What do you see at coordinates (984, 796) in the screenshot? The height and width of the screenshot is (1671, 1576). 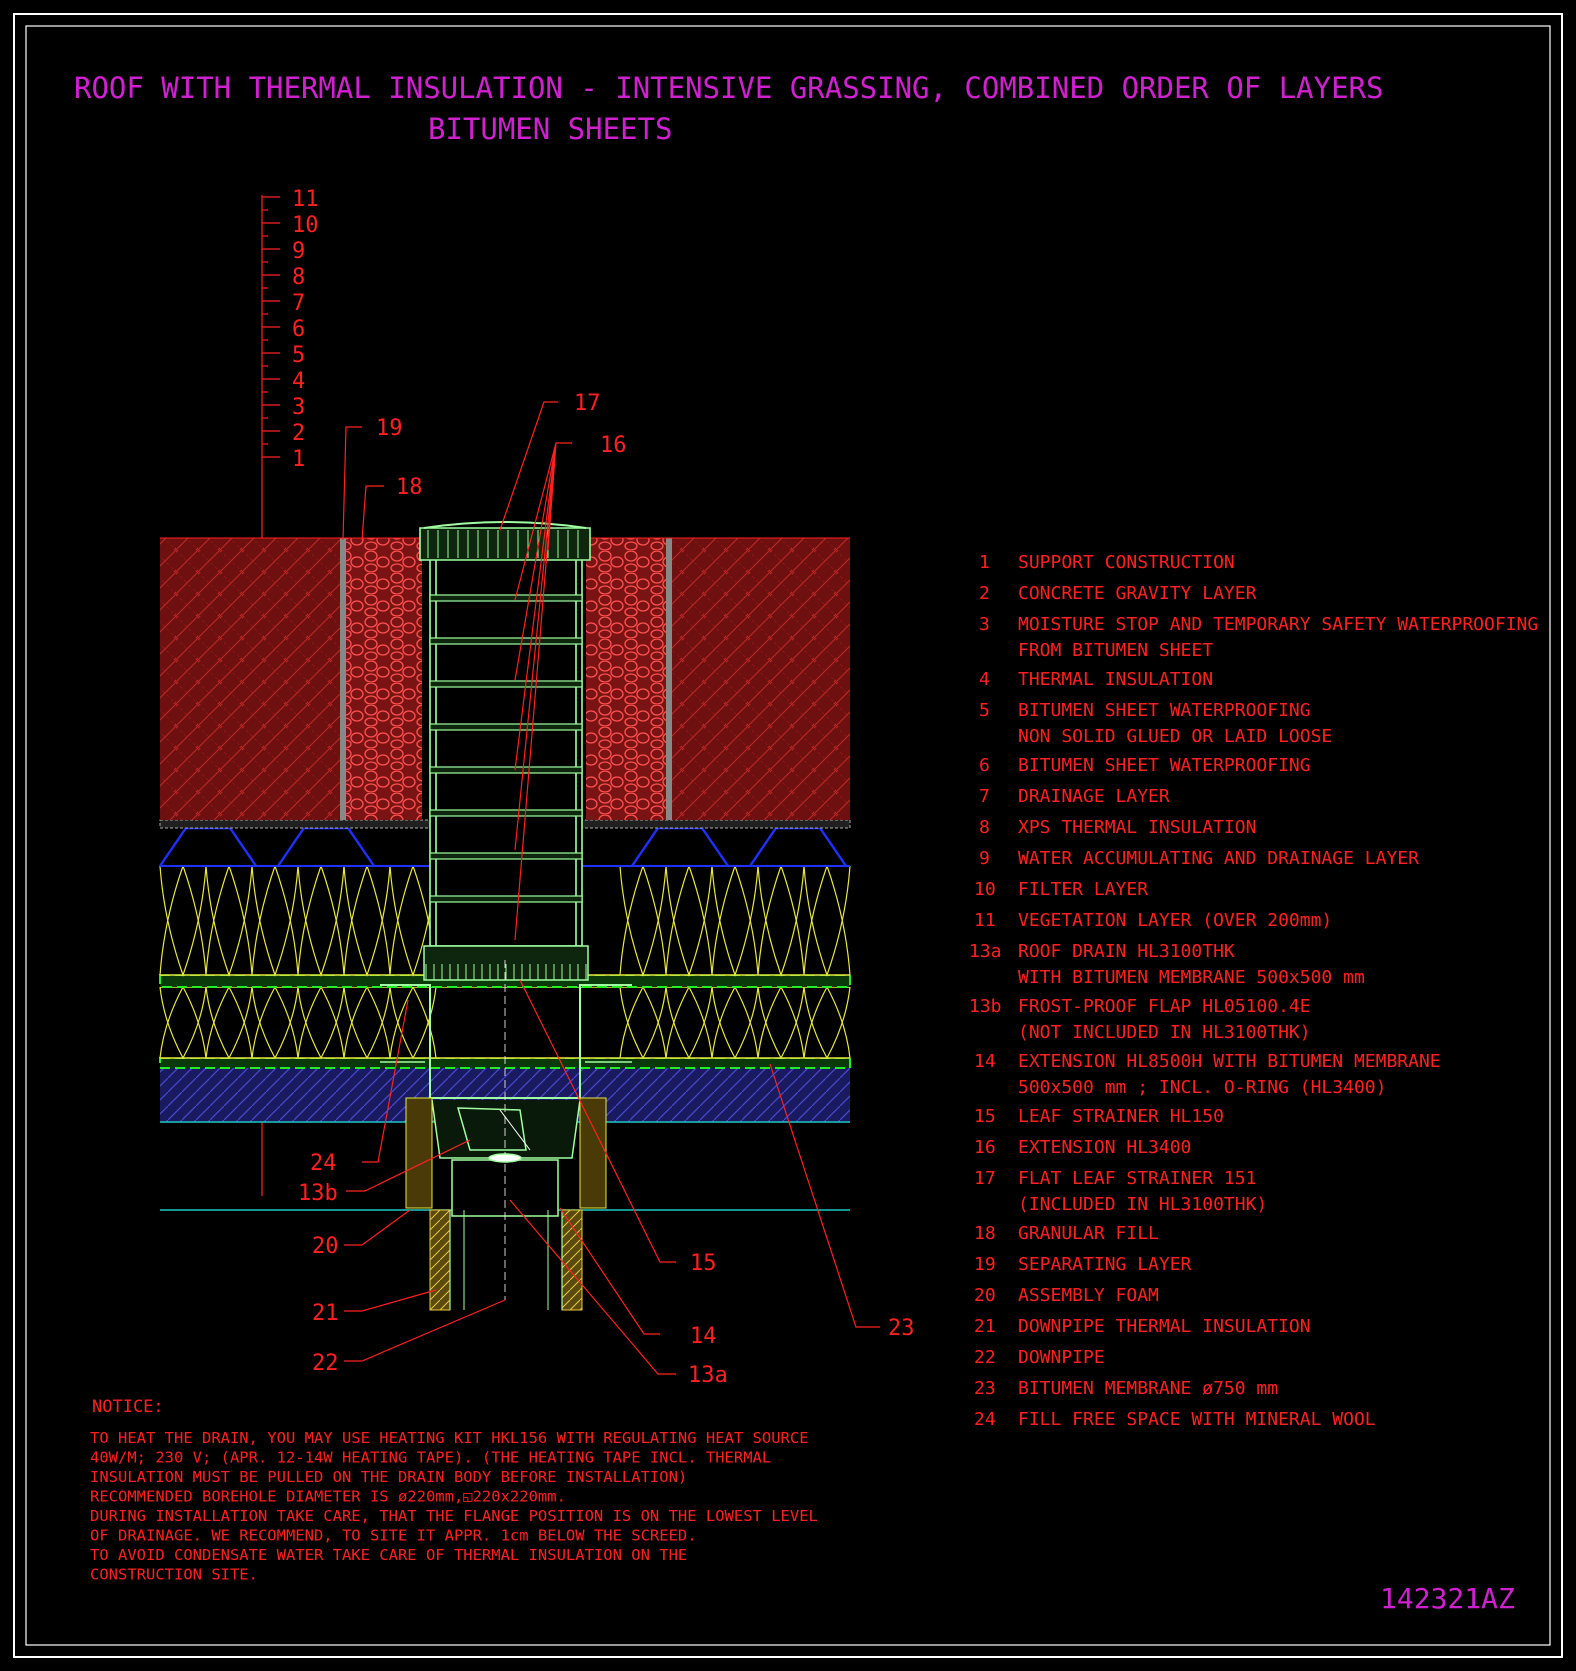 I see `legend-number: 7` at bounding box center [984, 796].